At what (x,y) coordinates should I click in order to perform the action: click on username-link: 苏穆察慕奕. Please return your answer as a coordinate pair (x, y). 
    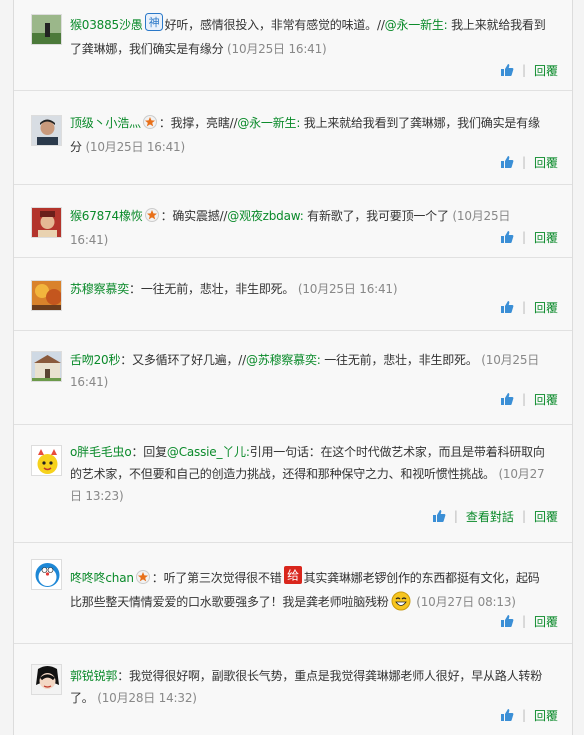
    Looking at the image, I should click on (99, 289).